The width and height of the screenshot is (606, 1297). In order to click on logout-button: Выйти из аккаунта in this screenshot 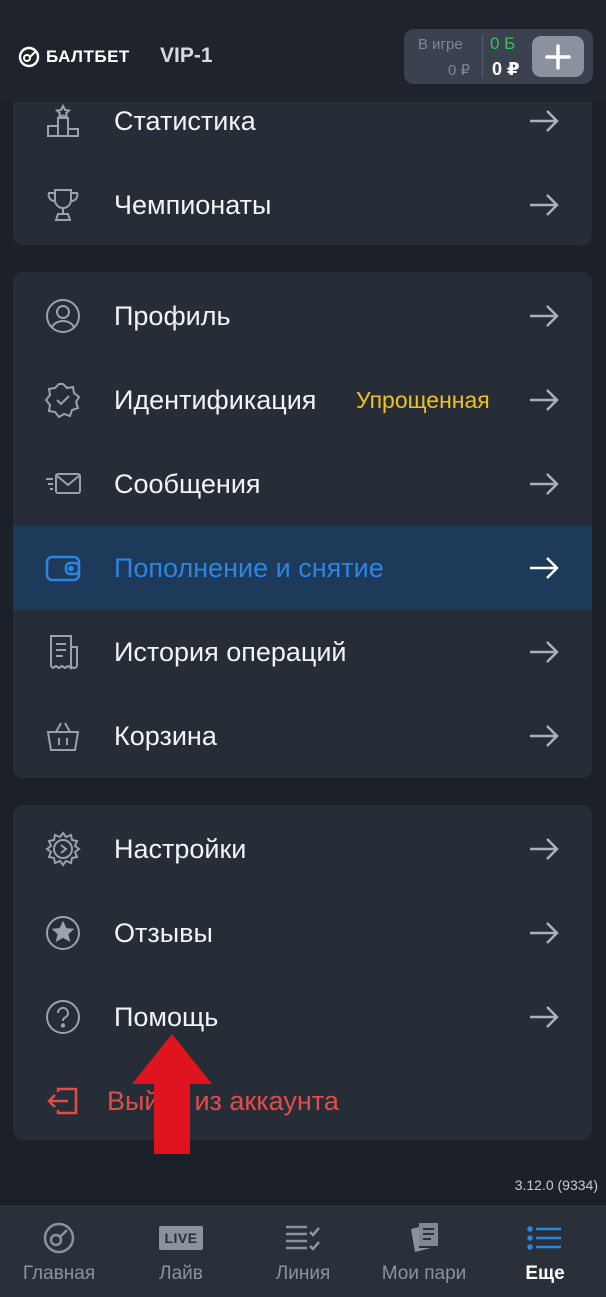, I will do `click(302, 1101)`.